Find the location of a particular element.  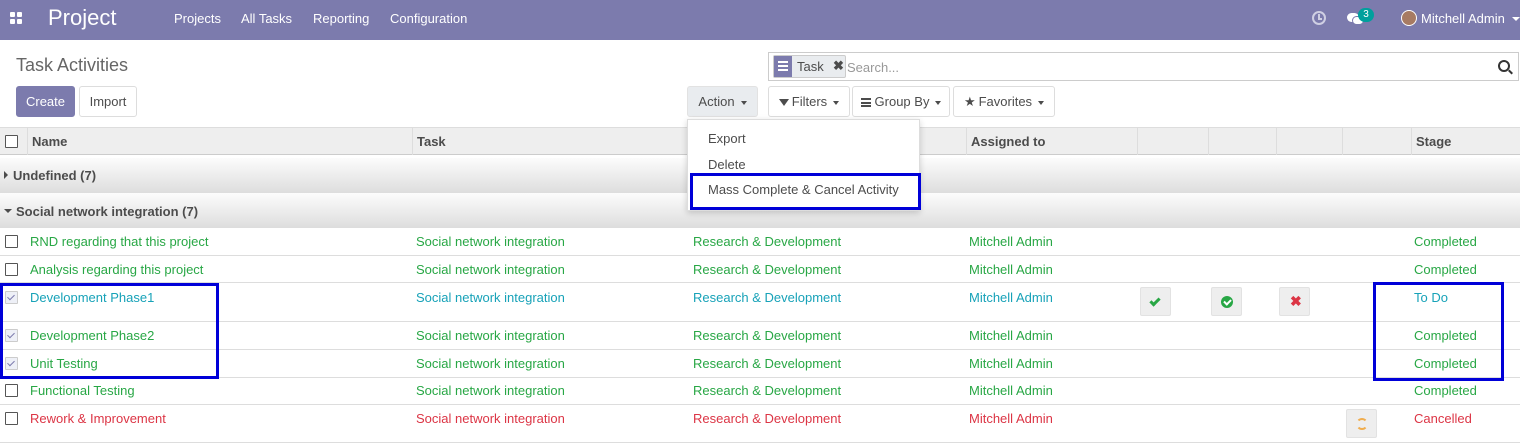

check-circle-icon is located at coordinates (1227, 302).